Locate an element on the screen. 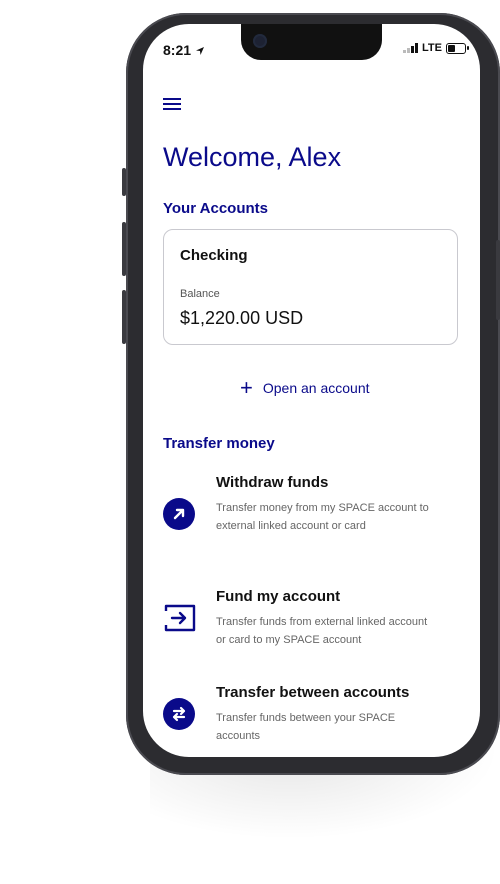 This screenshot has height=884, width=500. open-account-label: Open an account is located at coordinates (316, 388).